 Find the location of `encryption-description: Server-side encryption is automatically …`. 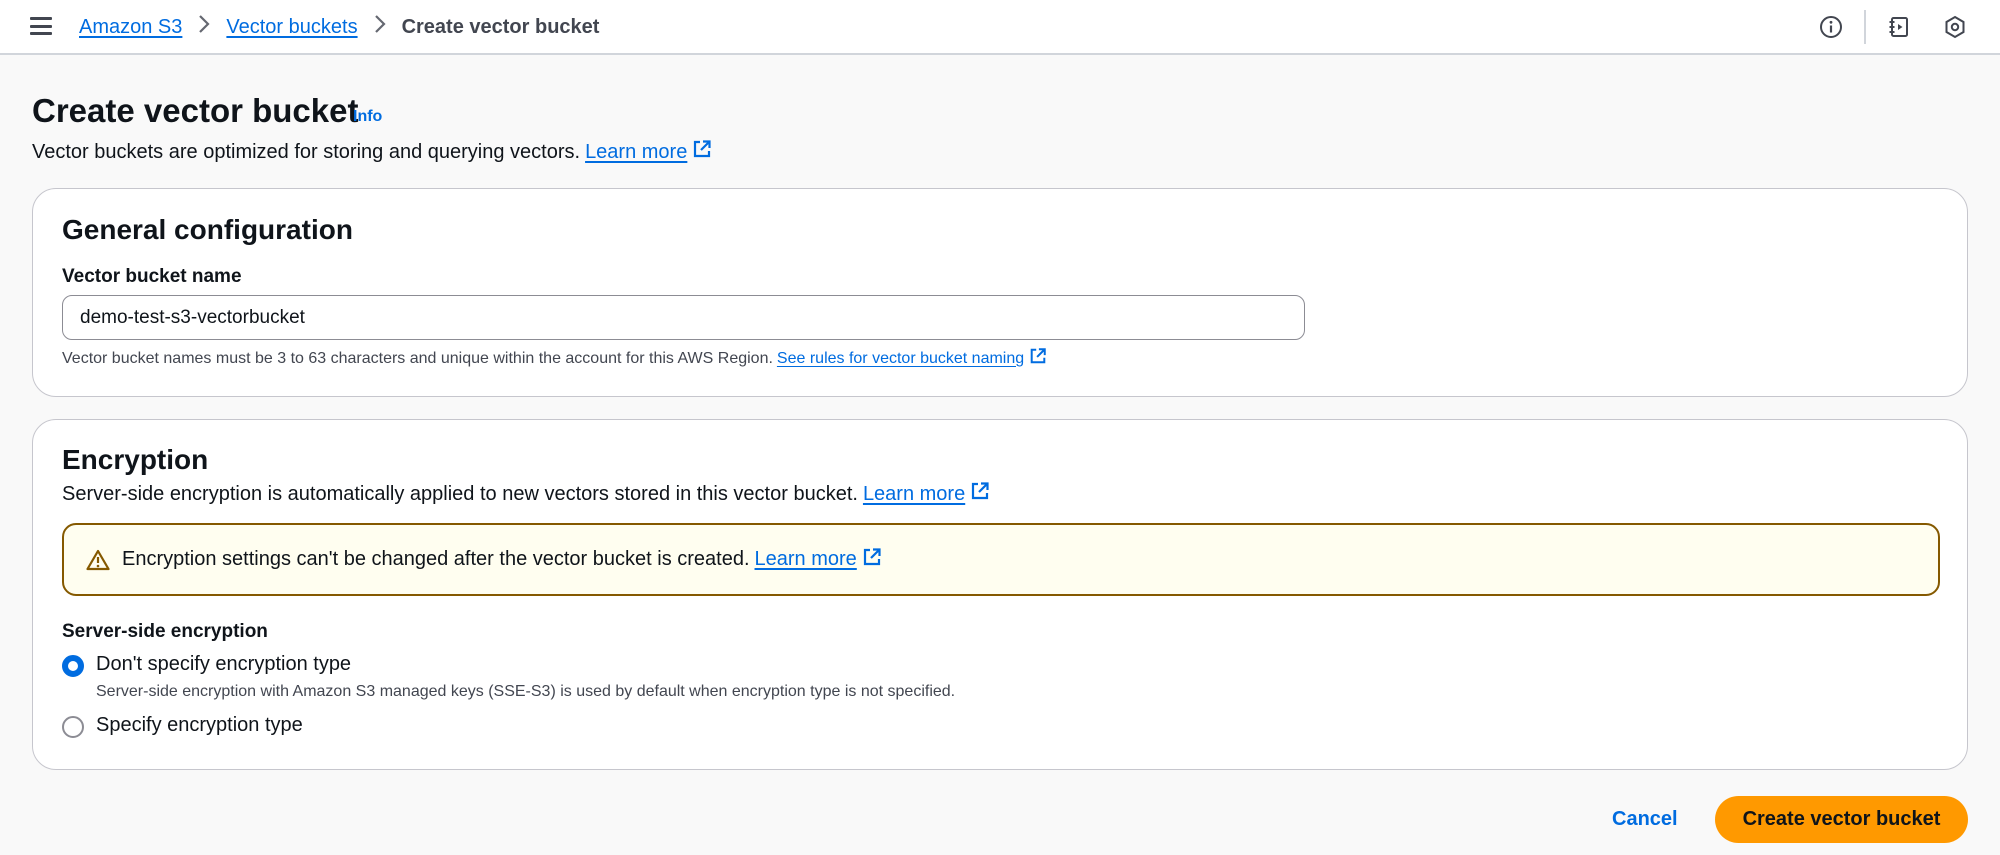

encryption-description: Server-side encryption is automatically … is located at coordinates (526, 494).